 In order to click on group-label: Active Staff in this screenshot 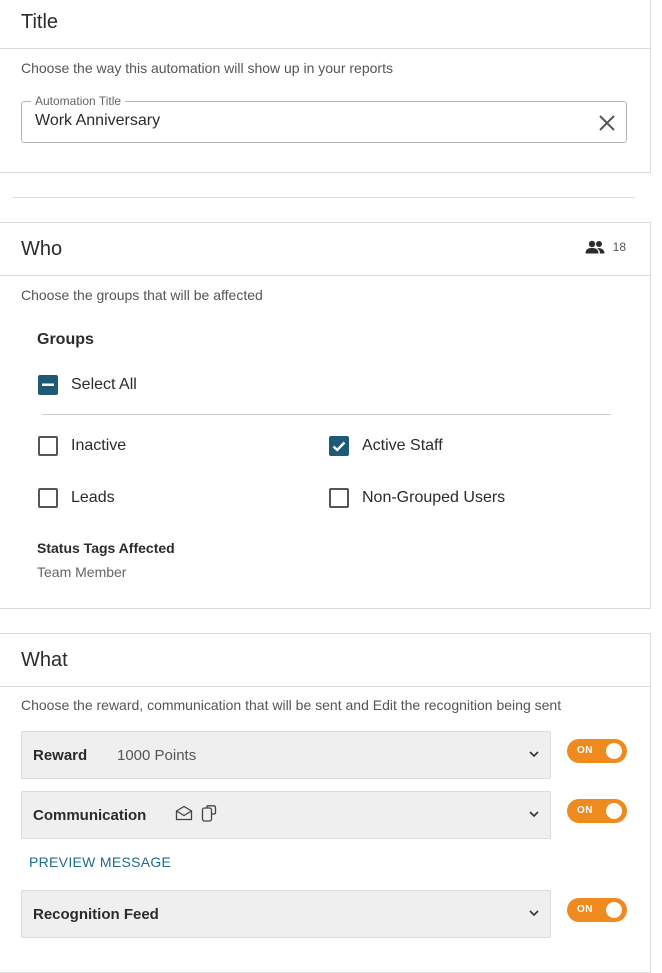, I will do `click(402, 445)`.